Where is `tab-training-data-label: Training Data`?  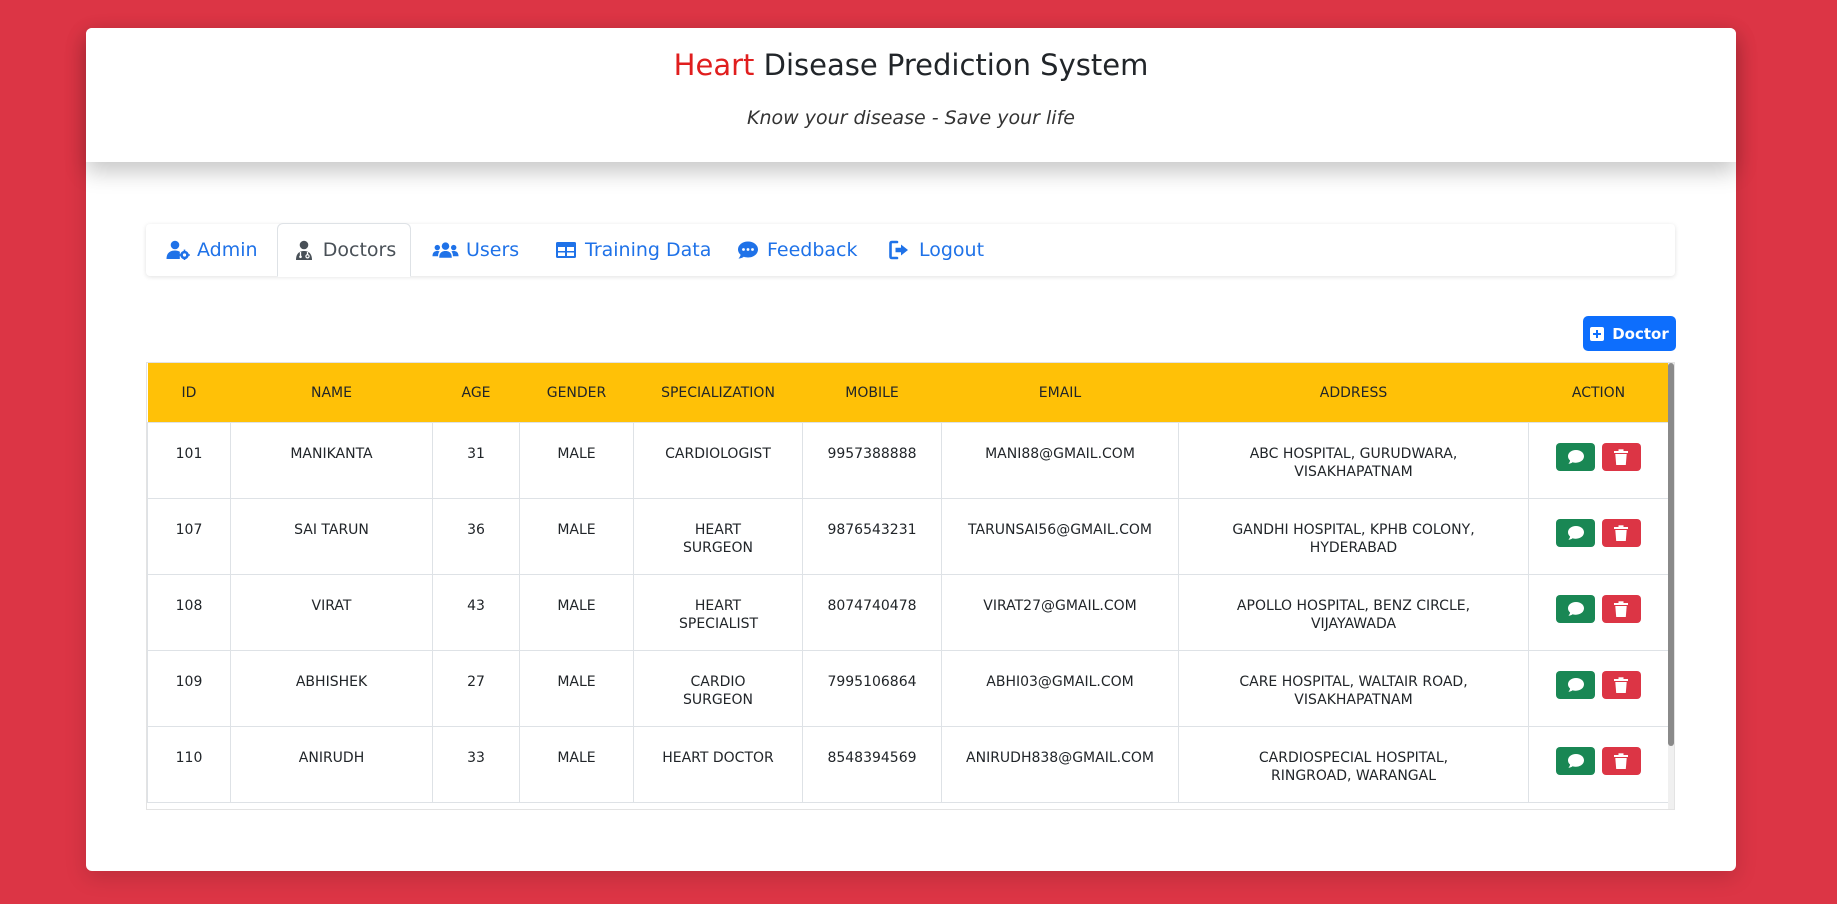 tab-training-data-label: Training Data is located at coordinates (648, 250).